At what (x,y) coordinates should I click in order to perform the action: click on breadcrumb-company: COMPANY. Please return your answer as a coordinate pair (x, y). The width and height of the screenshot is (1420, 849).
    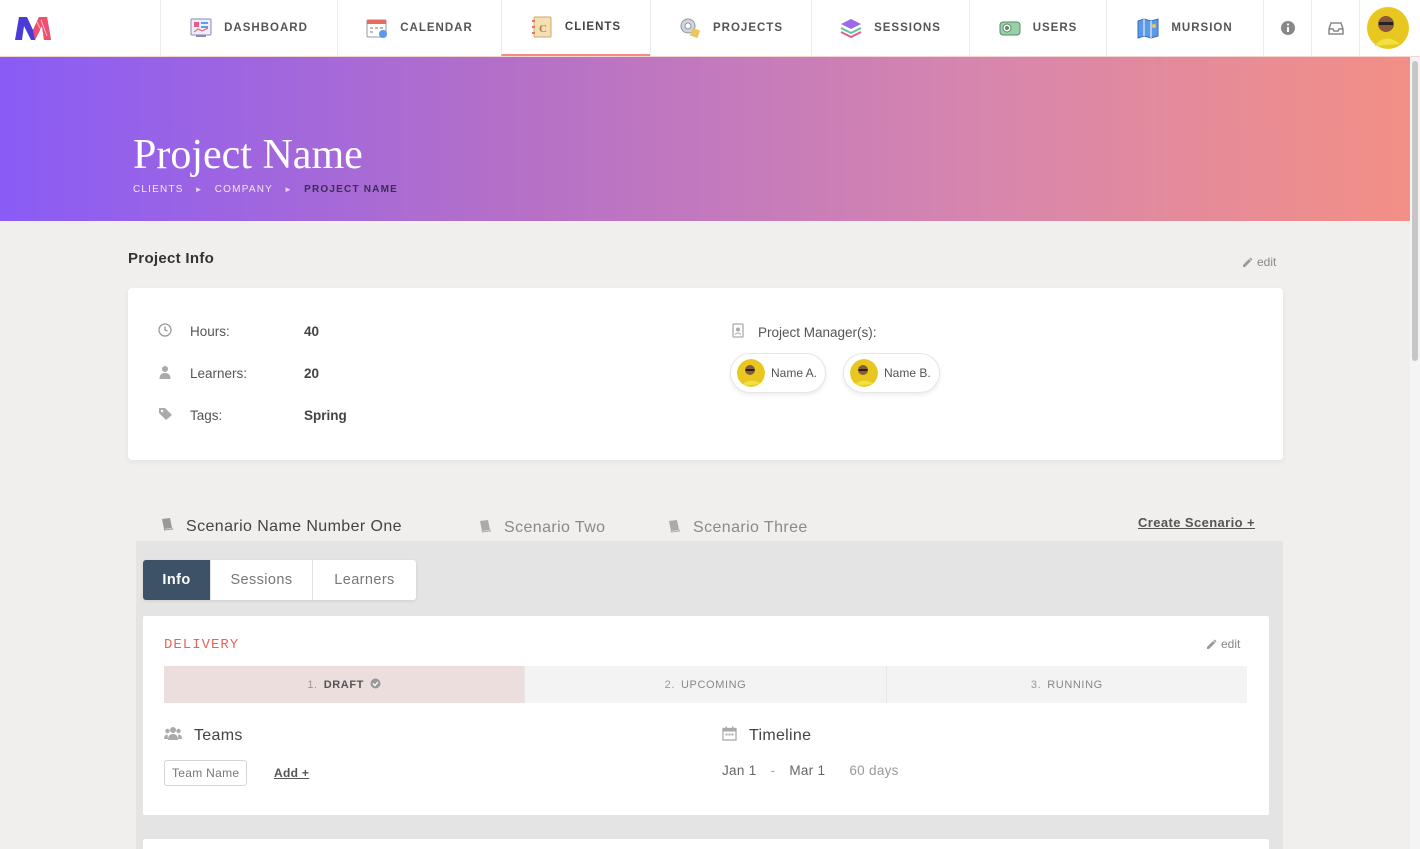
    Looking at the image, I should click on (244, 189).